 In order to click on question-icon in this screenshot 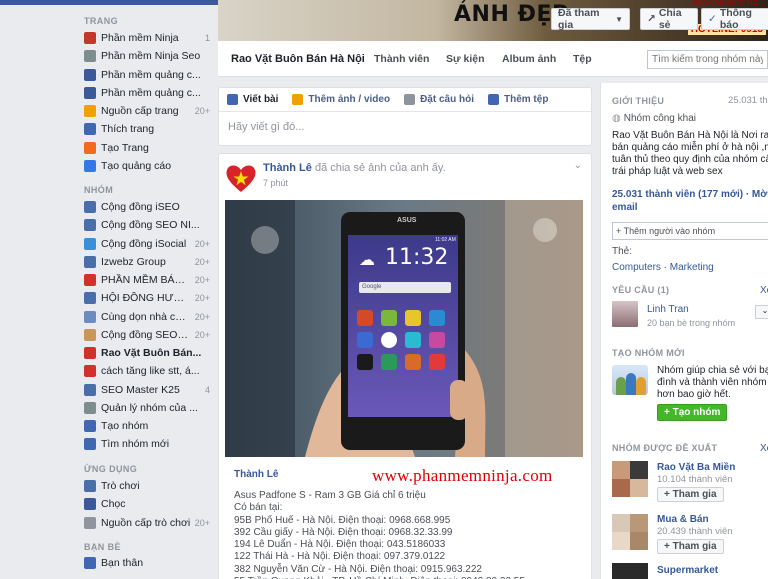, I will do `click(410, 99)`.